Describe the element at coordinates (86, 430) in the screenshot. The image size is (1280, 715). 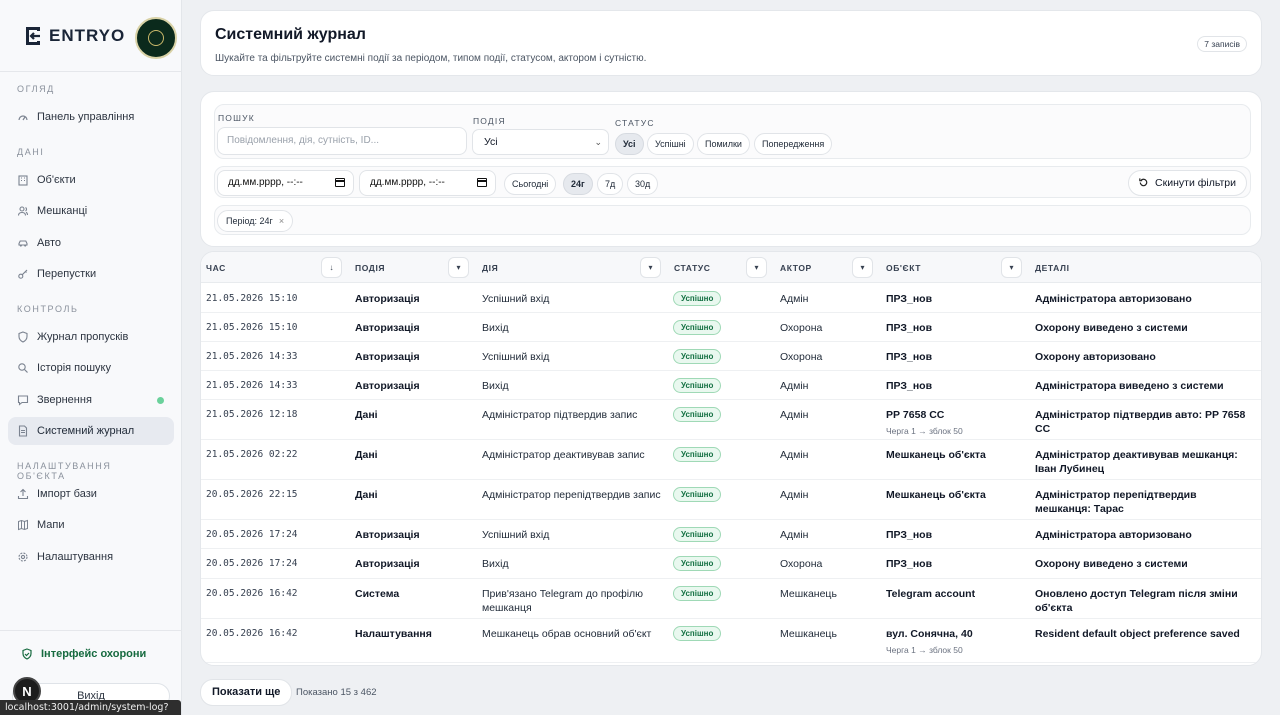
I see `sidebar-item-label: Системний журнал` at that location.